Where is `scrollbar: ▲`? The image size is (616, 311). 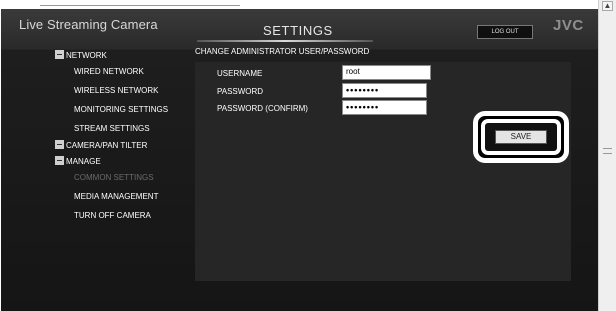
scrollbar: ▲ is located at coordinates (607, 155).